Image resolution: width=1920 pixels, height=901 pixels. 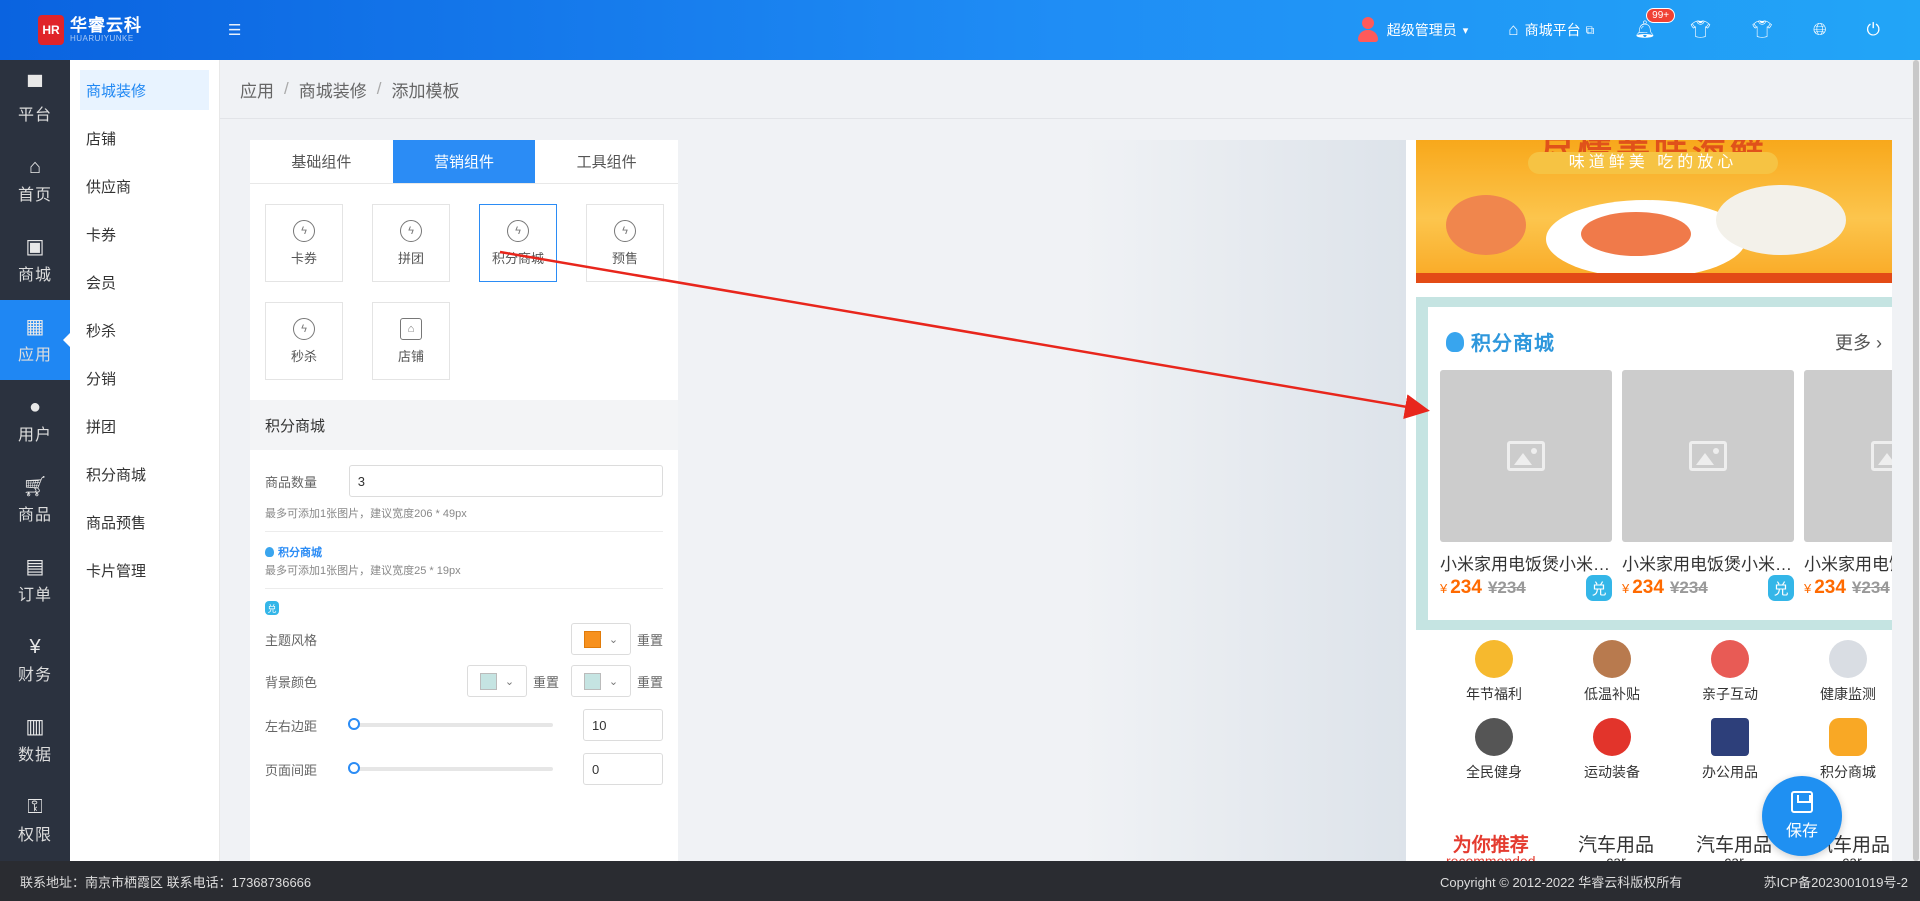 What do you see at coordinates (1879, 343) in the screenshot?
I see `chevron-right-icon: ›` at bounding box center [1879, 343].